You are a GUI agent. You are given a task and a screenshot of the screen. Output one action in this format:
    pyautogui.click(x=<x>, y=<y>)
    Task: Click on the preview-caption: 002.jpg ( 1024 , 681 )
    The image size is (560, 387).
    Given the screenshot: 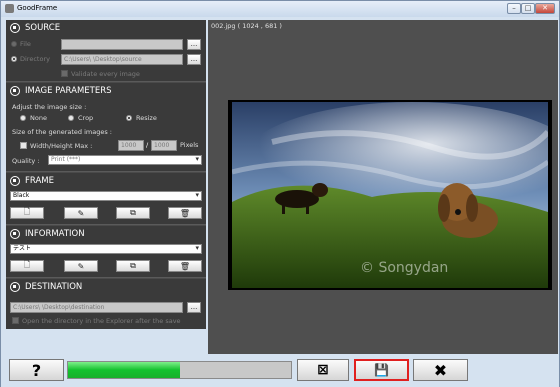 What is the action you would take?
    pyautogui.click(x=246, y=26)
    